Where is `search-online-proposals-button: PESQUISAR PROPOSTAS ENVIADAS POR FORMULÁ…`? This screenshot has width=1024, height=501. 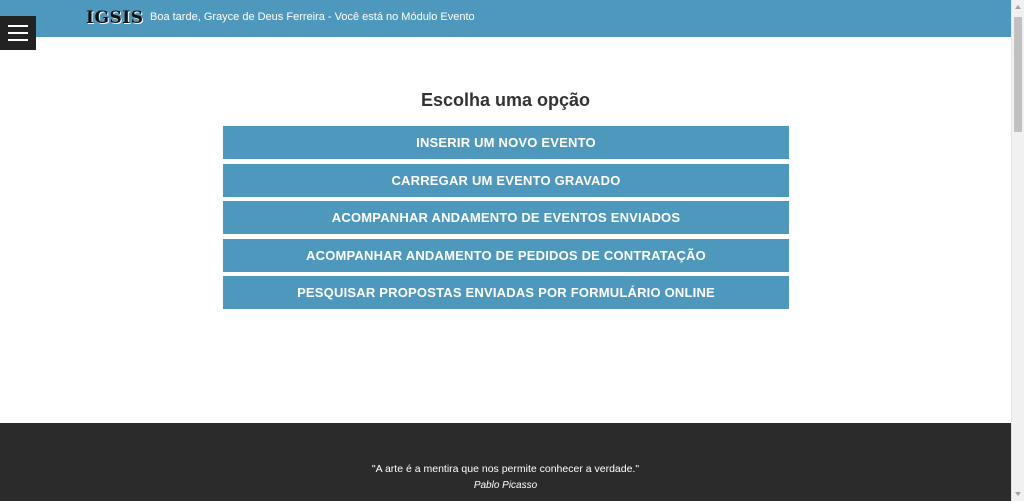
search-online-proposals-button: PESQUISAR PROPOSTAS ENVIADAS POR FORMULÁ… is located at coordinates (506, 292).